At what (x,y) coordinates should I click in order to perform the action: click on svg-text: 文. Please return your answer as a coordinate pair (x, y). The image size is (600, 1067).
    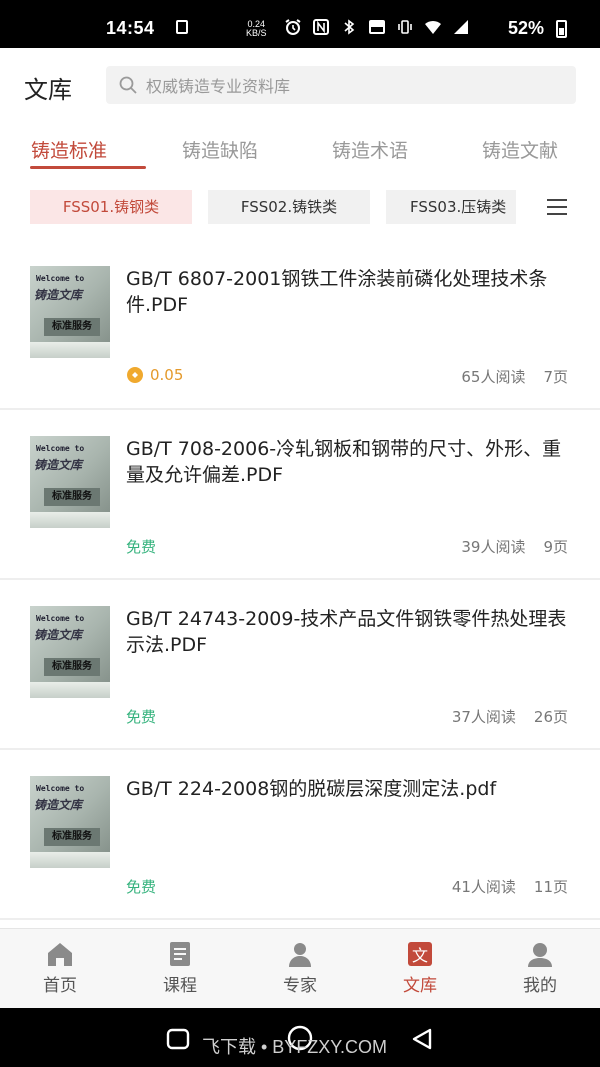
    Looking at the image, I should click on (420, 955).